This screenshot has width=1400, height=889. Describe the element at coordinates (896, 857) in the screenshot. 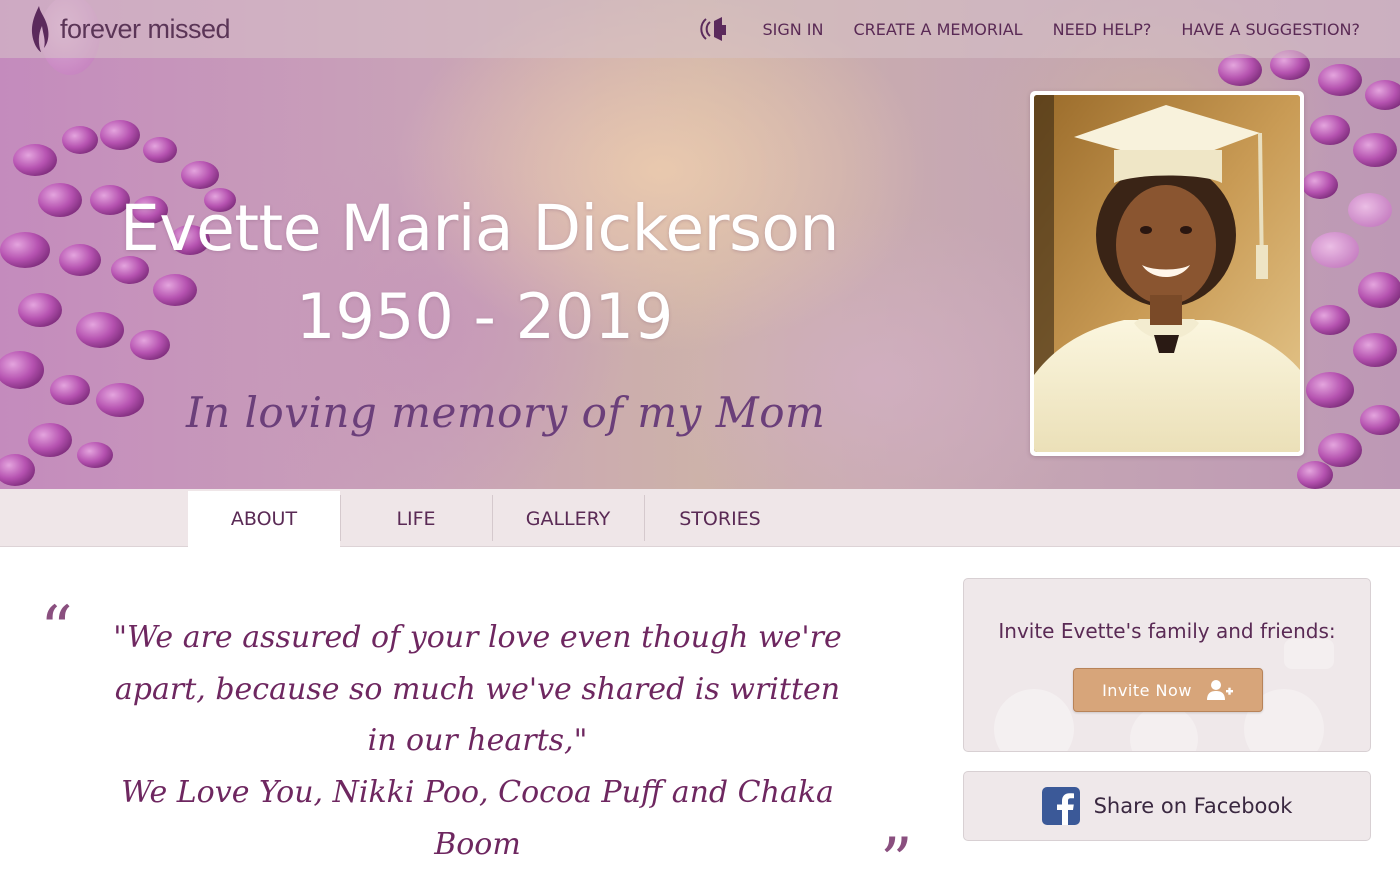

I see `close-quote-mark: ”` at that location.